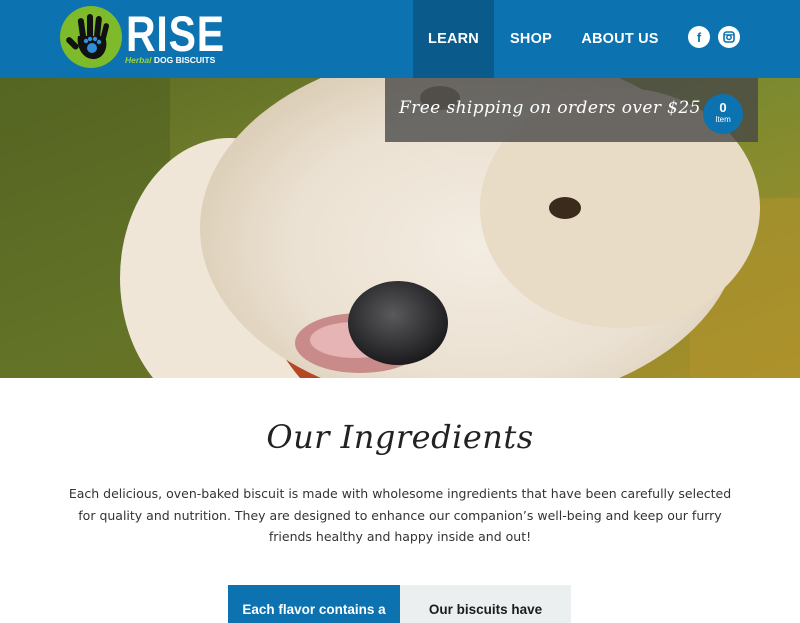 The height and width of the screenshot is (623, 800). Describe the element at coordinates (400, 437) in the screenshot. I see `page-title: Our Ingredients` at that location.